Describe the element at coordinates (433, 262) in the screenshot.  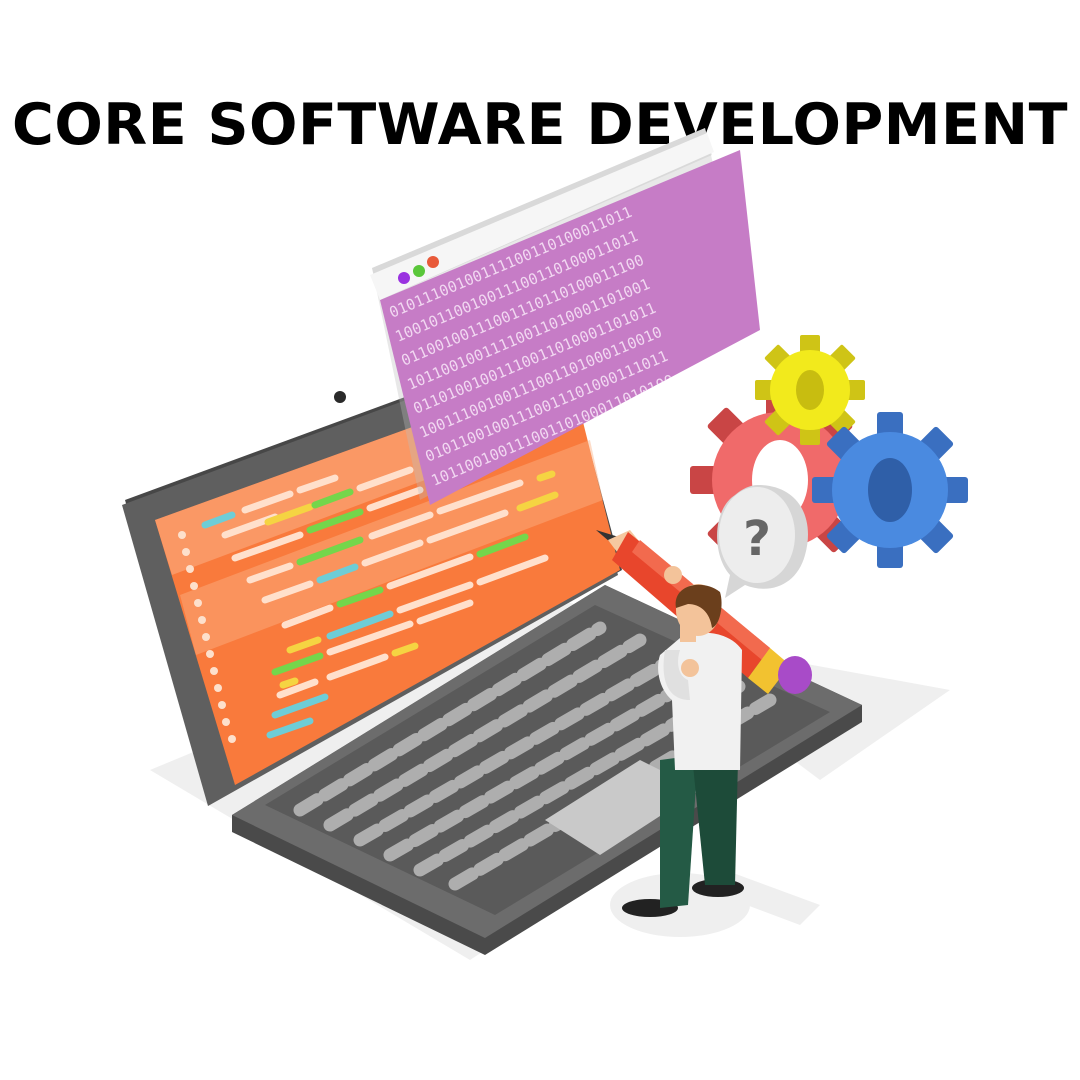
I see `window-dot-red` at that location.